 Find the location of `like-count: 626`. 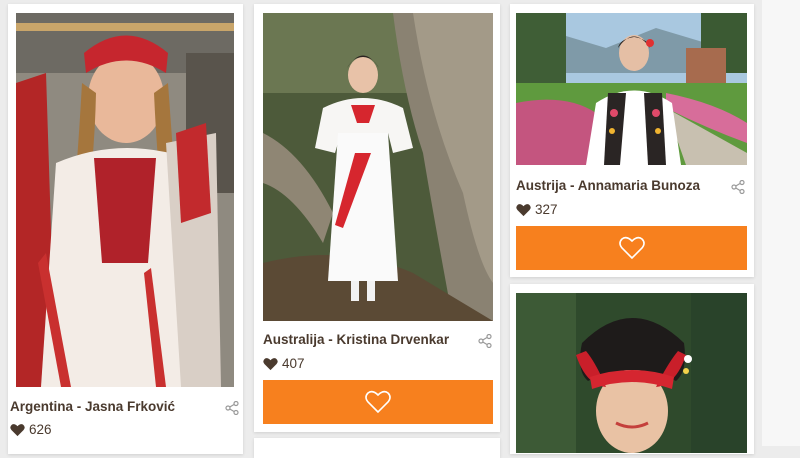

like-count: 626 is located at coordinates (40, 429).